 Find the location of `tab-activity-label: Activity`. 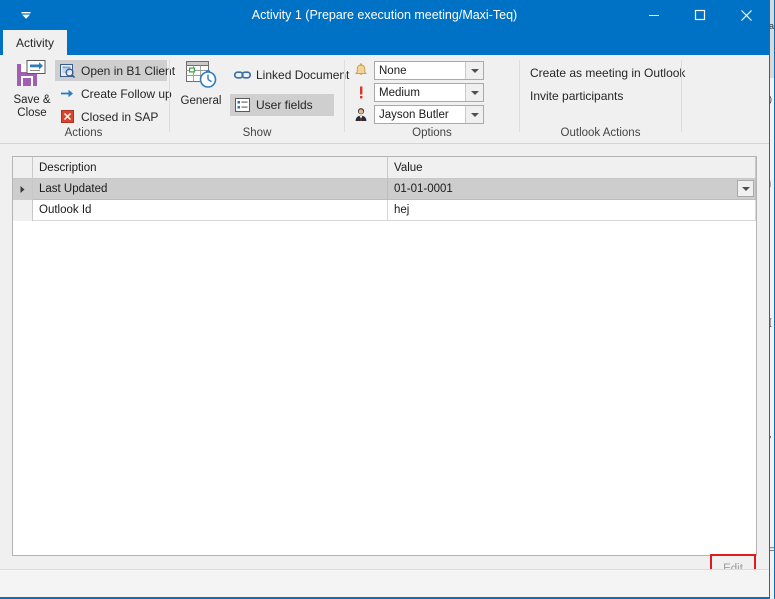

tab-activity-label: Activity is located at coordinates (35, 42).